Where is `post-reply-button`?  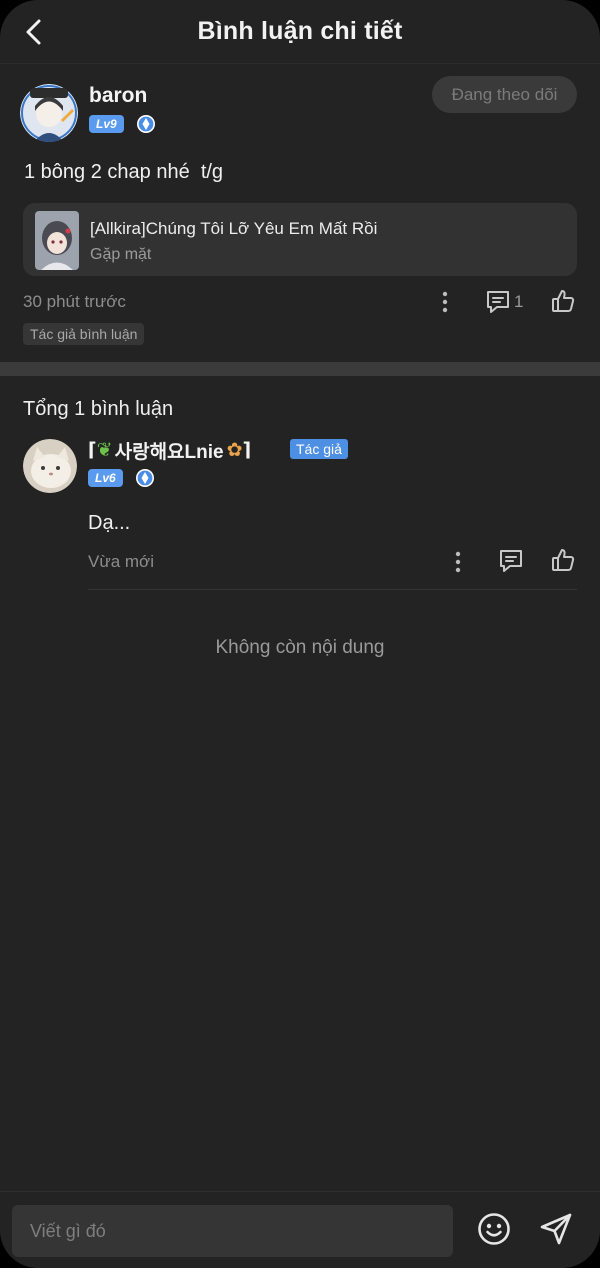 post-reply-button is located at coordinates (498, 302).